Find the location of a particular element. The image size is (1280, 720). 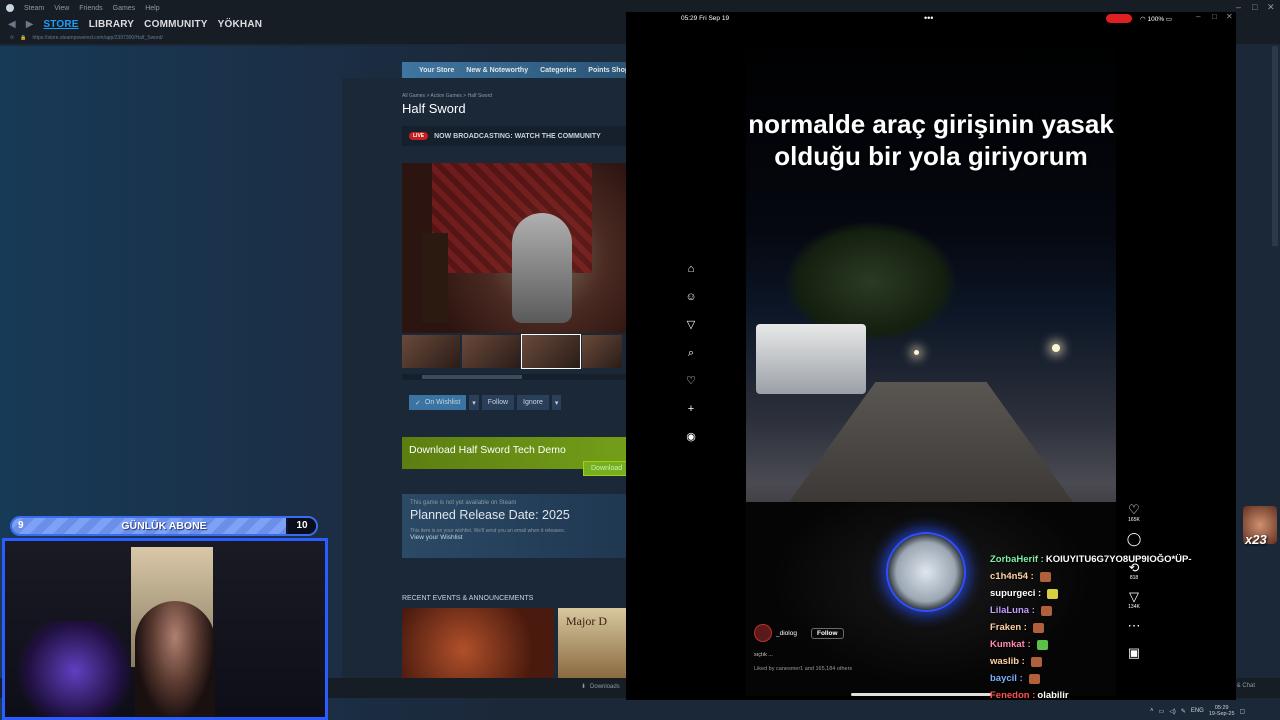

plus-icon: + is located at coordinates (691, 409).